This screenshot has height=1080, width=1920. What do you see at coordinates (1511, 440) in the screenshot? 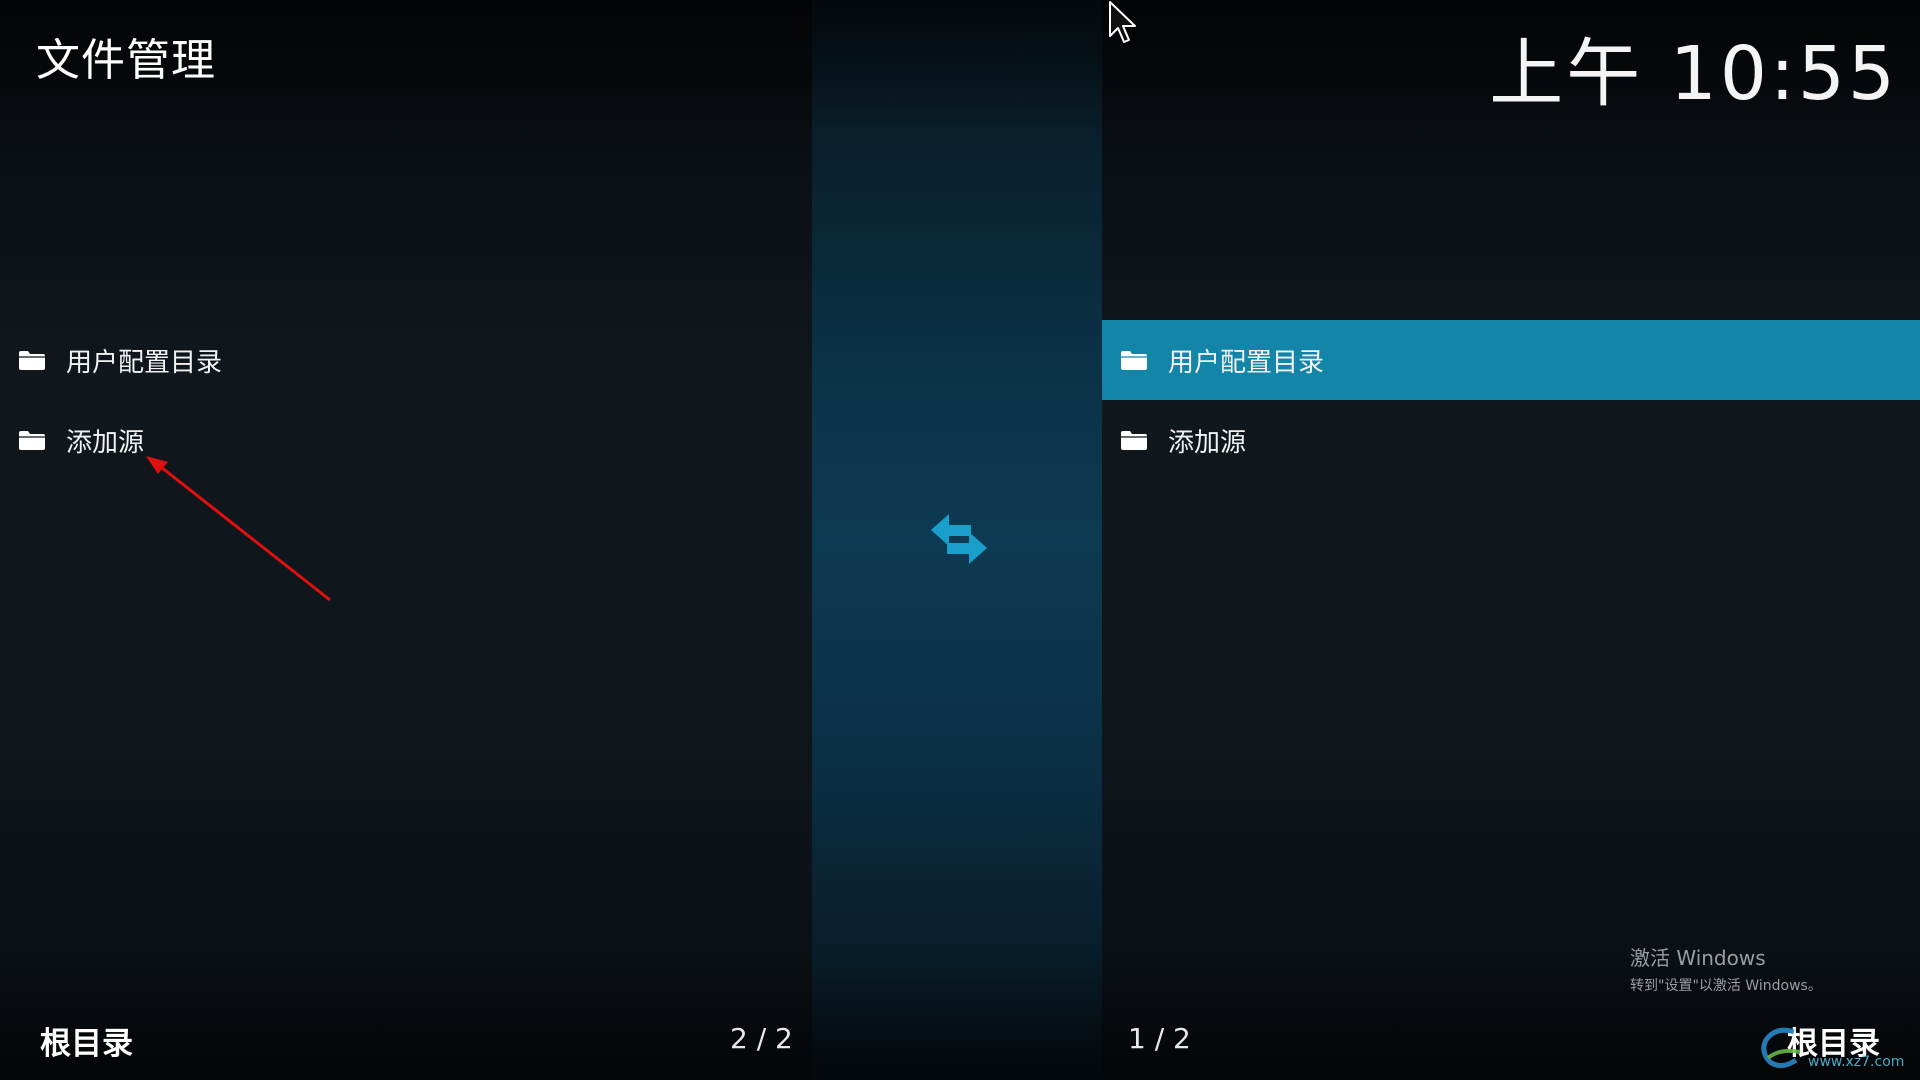
I see `right-item-add-source: 添加源` at bounding box center [1511, 440].